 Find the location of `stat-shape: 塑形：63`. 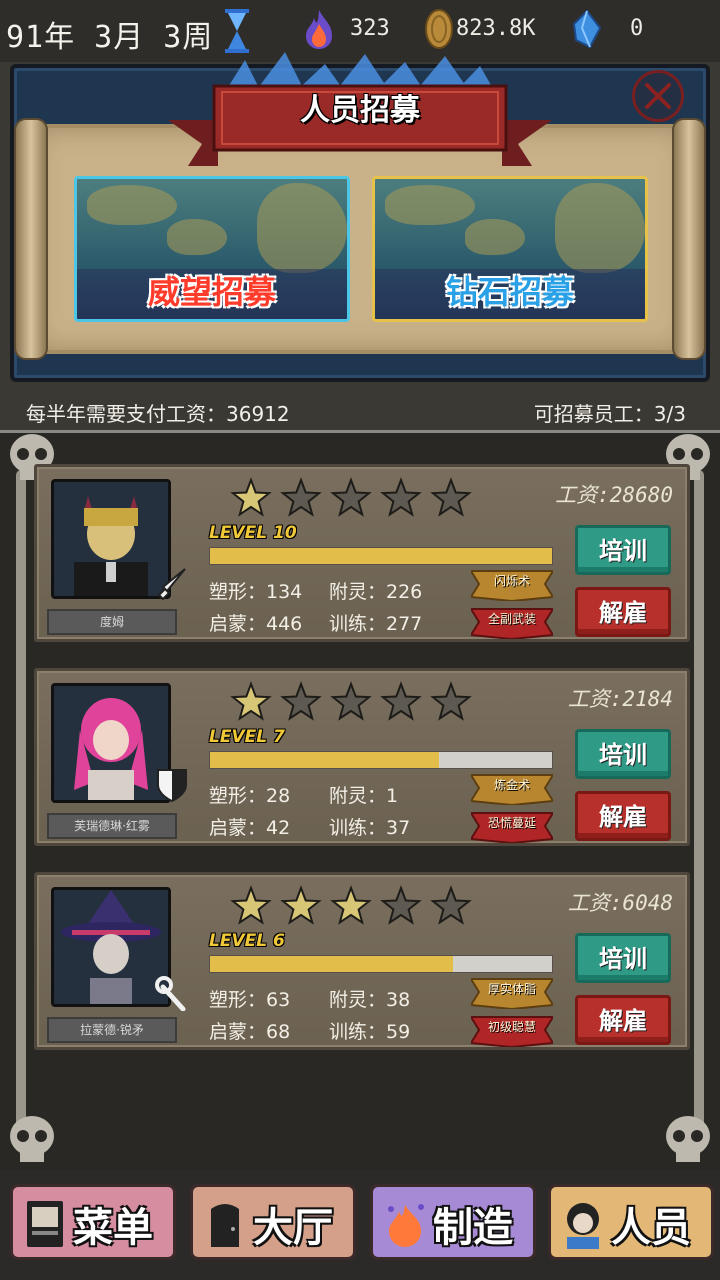

stat-shape: 塑形：63 is located at coordinates (250, 1000).